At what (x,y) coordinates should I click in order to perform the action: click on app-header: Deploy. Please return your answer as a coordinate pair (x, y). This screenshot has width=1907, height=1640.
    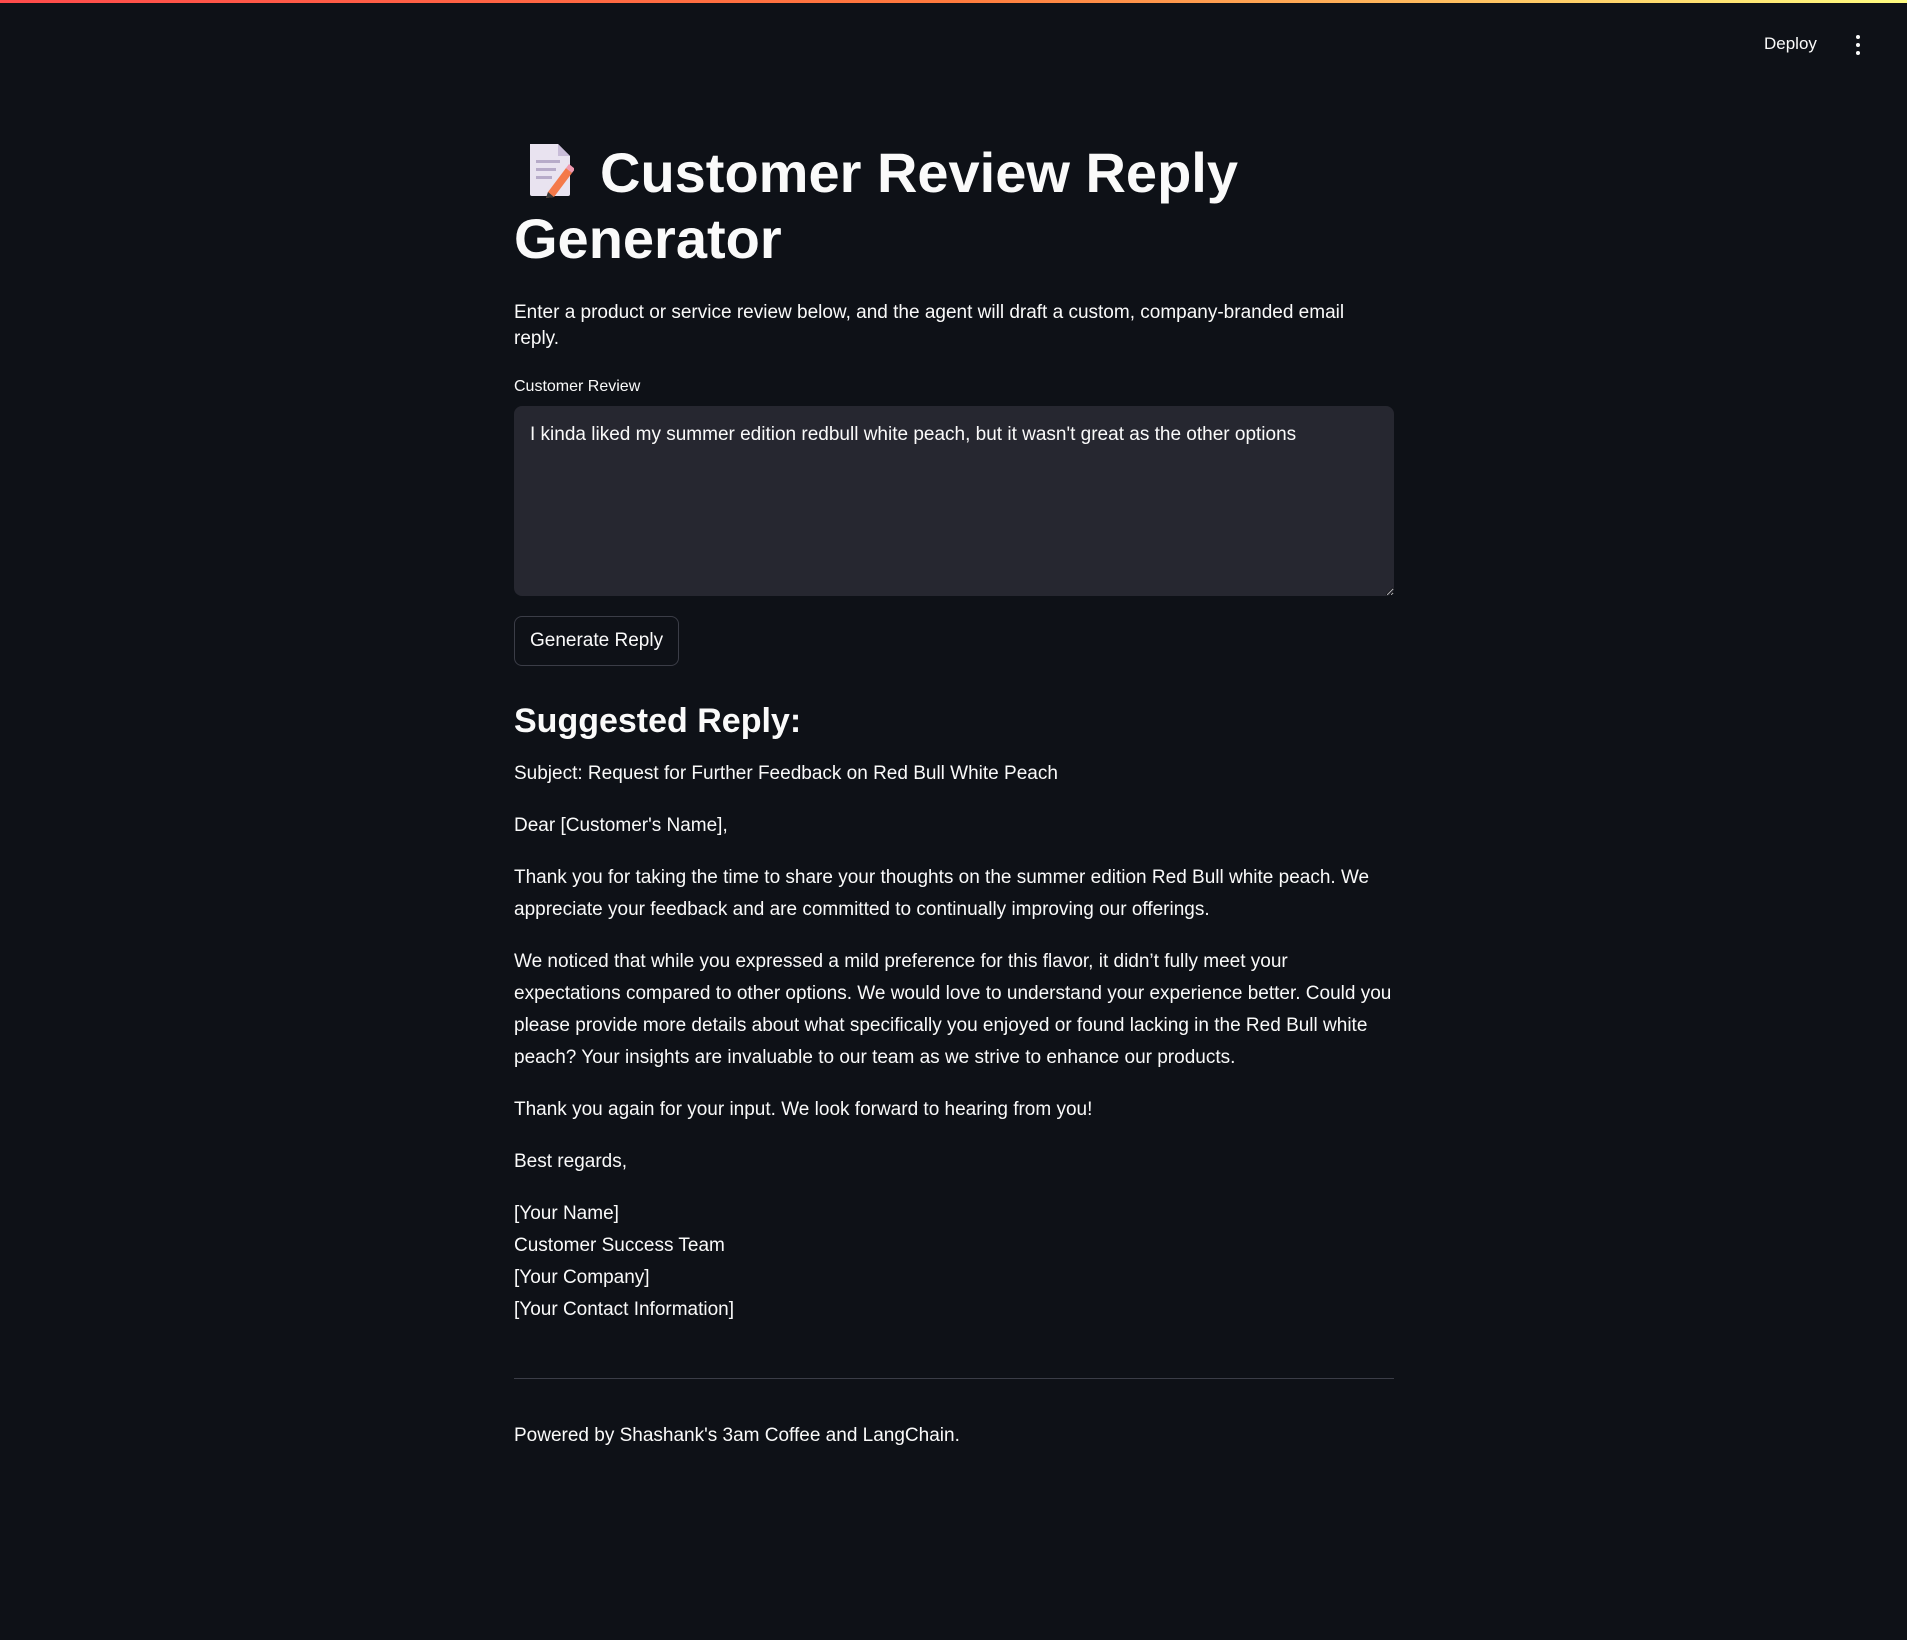
    Looking at the image, I should click on (953, 45).